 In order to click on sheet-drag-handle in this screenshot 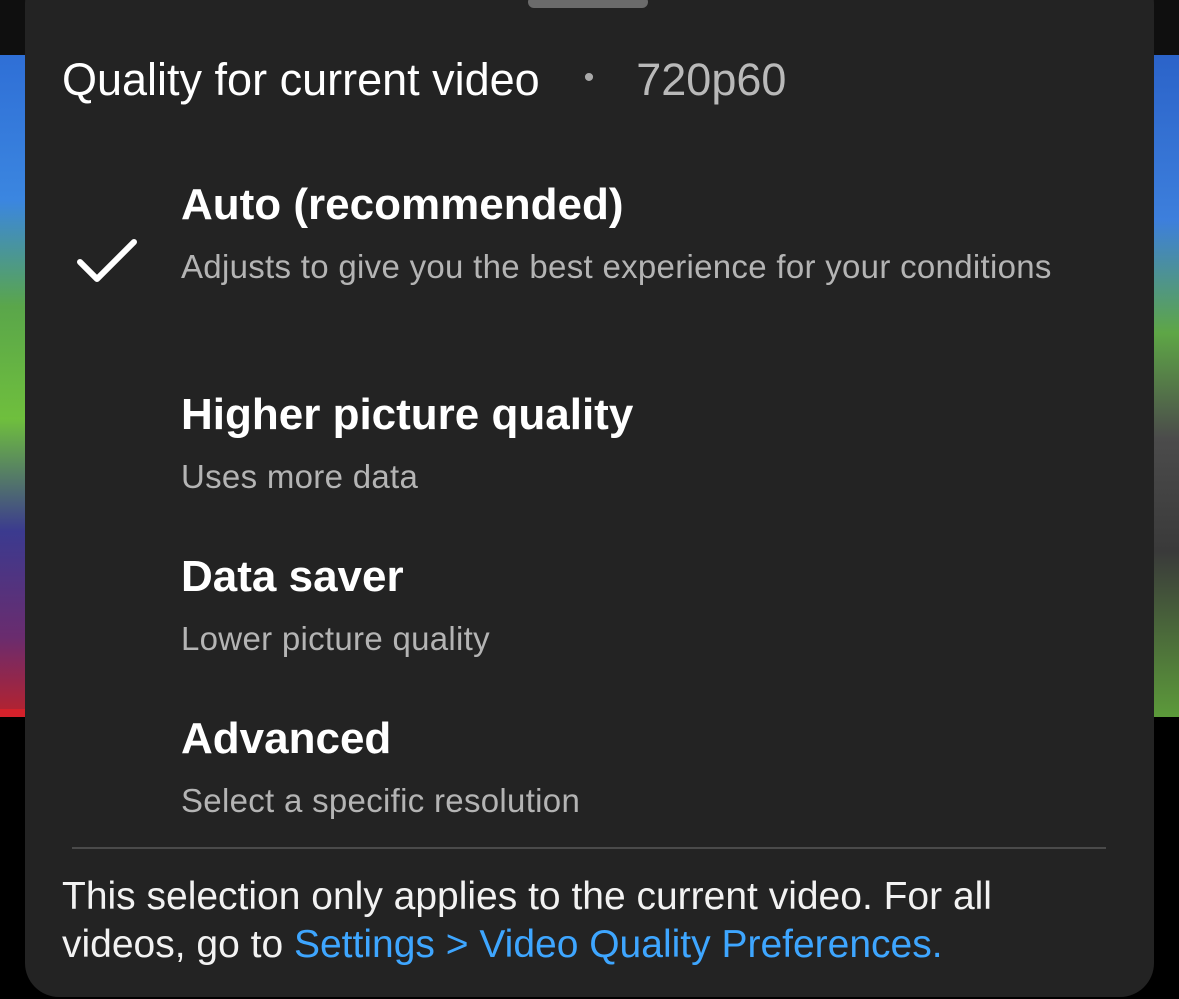, I will do `click(588, 4)`.